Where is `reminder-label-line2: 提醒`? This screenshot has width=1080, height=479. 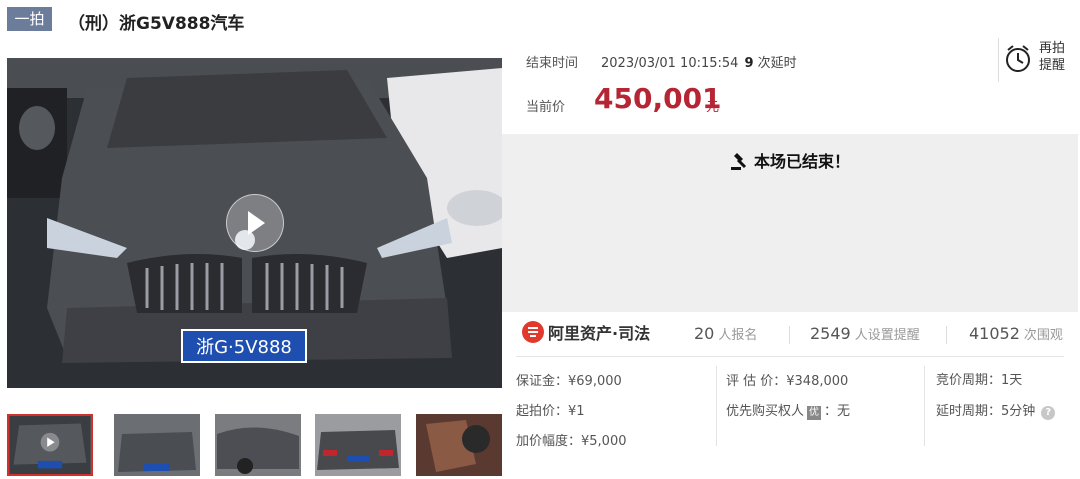 reminder-label-line2: 提醒 is located at coordinates (1052, 65).